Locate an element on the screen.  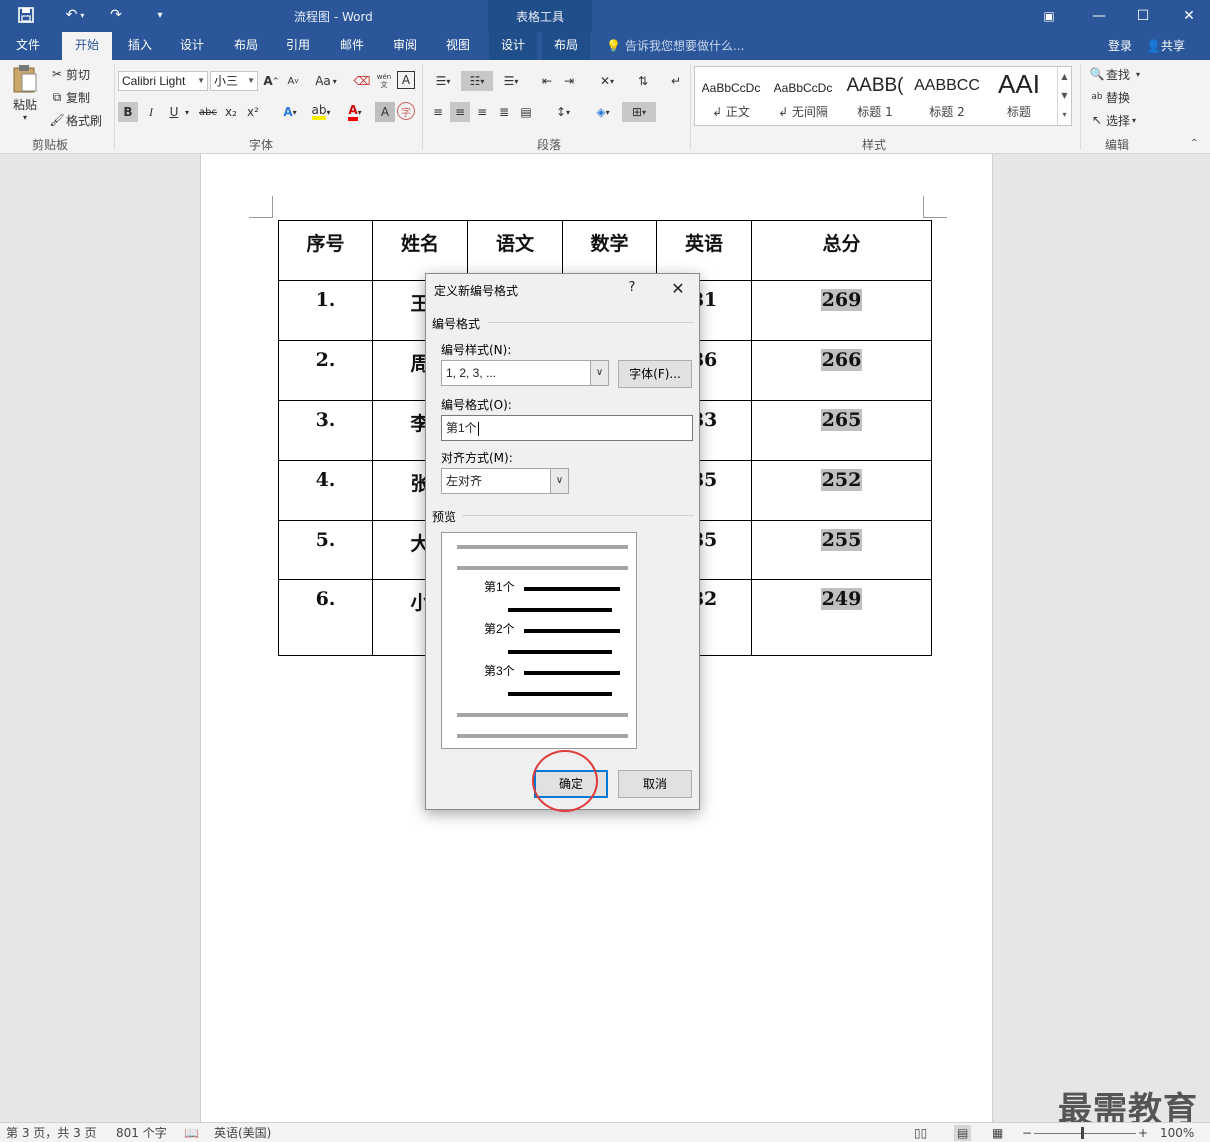
styles-scroll: ▲ ▼ ▾ is located at coordinates (1064, 96).